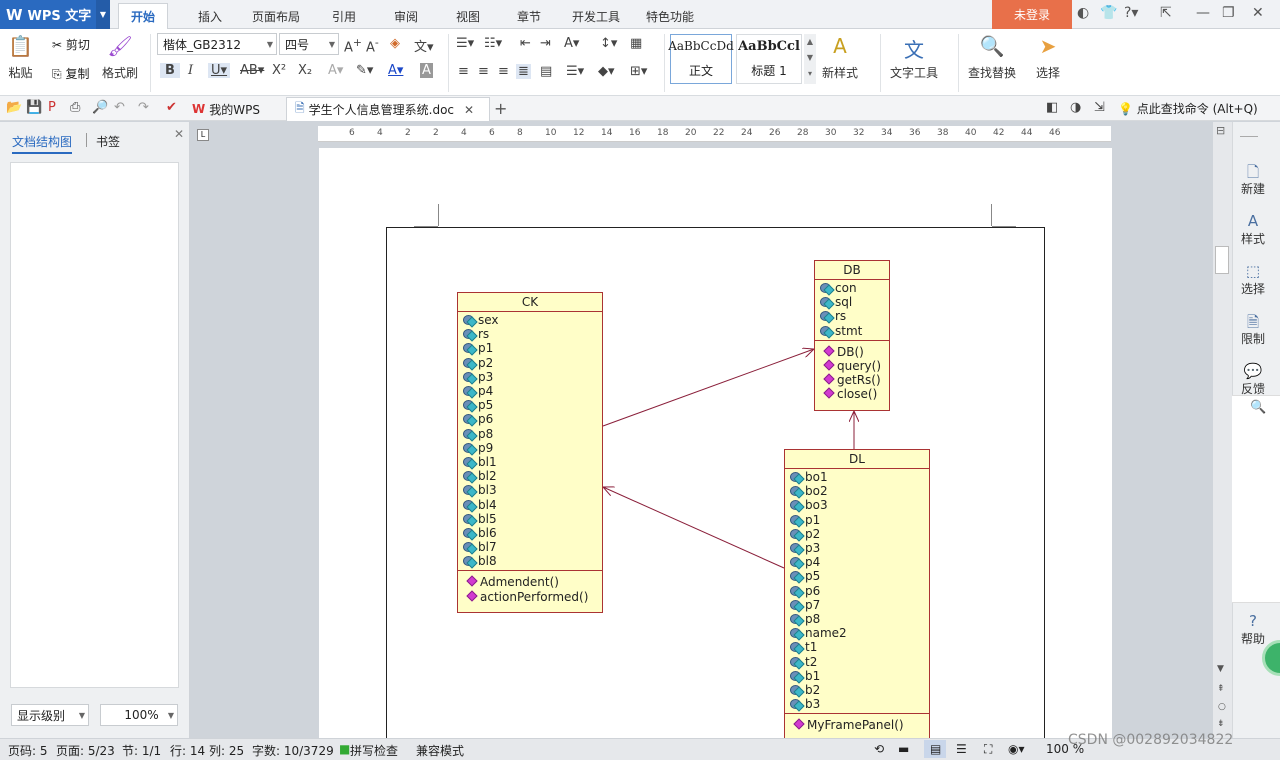  What do you see at coordinates (1221, 724) in the screenshot?
I see `next-page-icon: ⇟` at bounding box center [1221, 724].